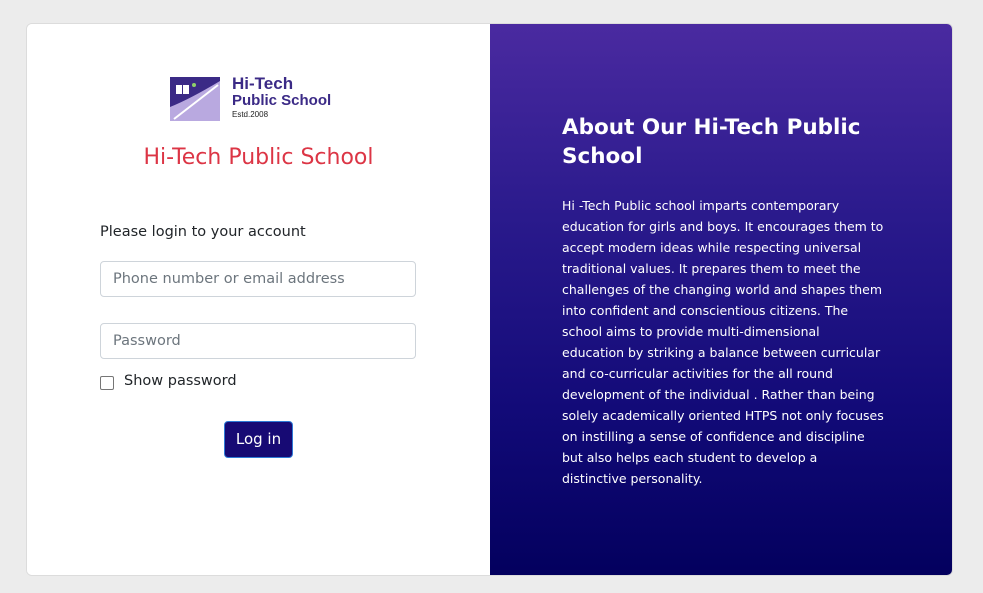 This screenshot has height=593, width=983. Describe the element at coordinates (282, 100) in the screenshot. I see `logo-subtitle: Public School` at that location.